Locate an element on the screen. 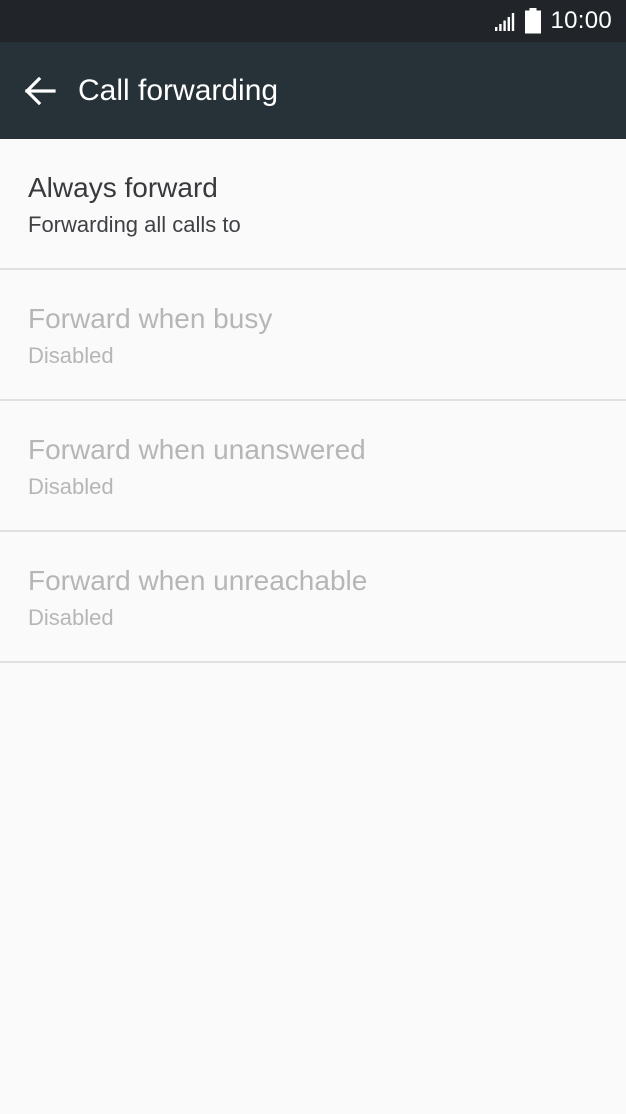 The width and height of the screenshot is (626, 1114). status-icons: 10:00 is located at coordinates (553, 21).